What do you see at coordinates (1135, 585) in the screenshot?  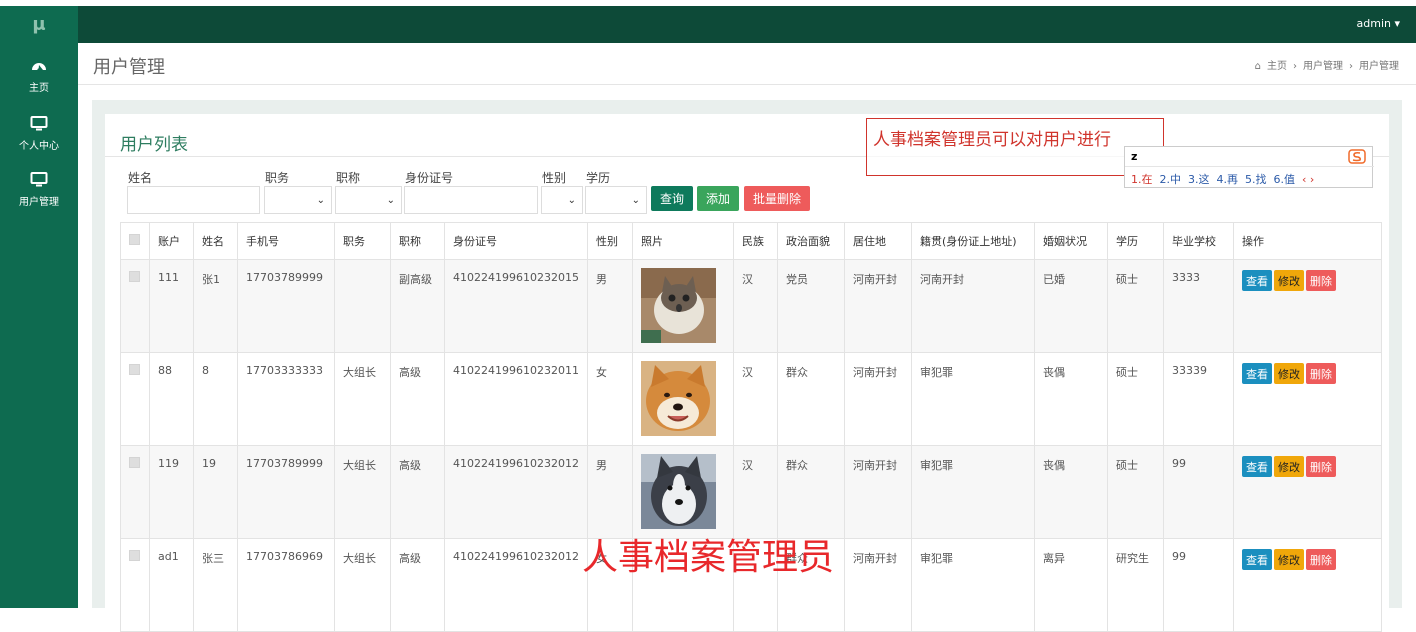 I see `education-cell: 研究生` at bounding box center [1135, 585].